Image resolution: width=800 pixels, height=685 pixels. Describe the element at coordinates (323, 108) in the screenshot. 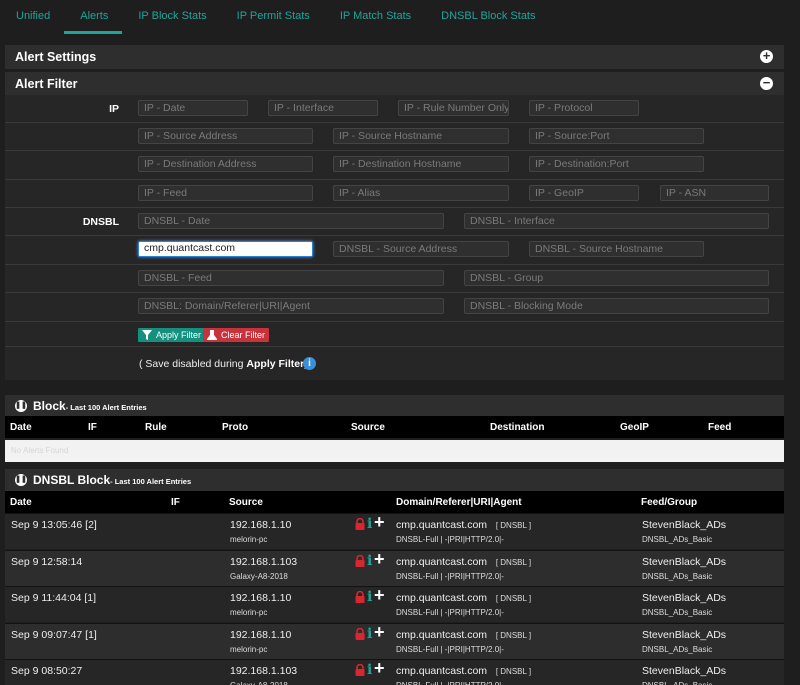

I see `ip-interface-input: IP - Interface` at that location.